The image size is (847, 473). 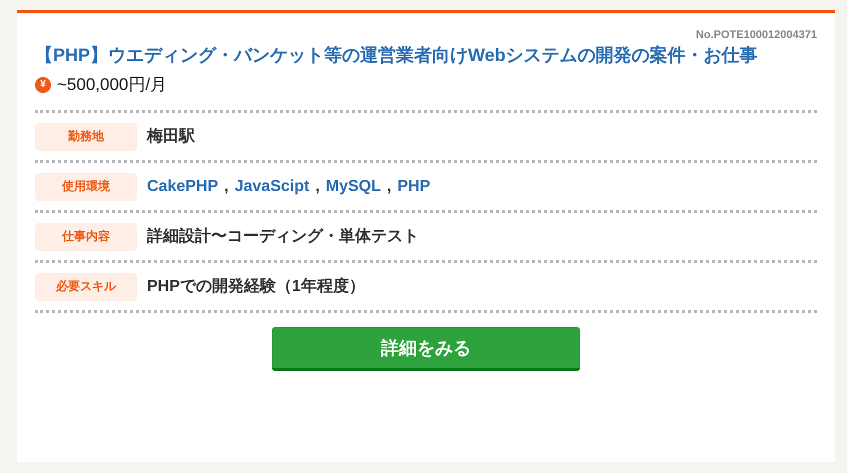 I want to click on tech-link: PHP, so click(x=413, y=187).